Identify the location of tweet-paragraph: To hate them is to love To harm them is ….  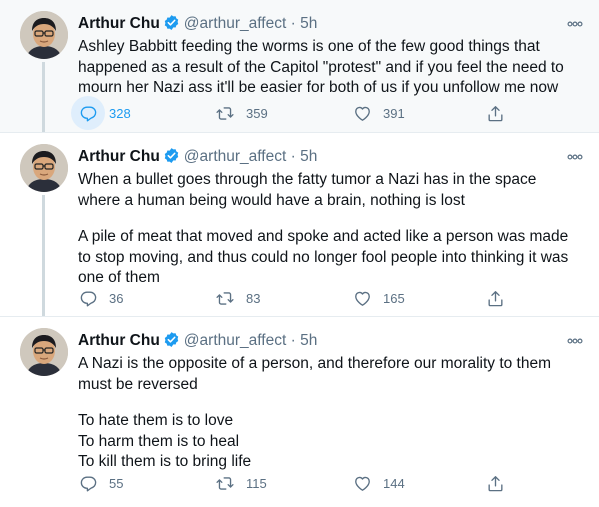
(165, 441).